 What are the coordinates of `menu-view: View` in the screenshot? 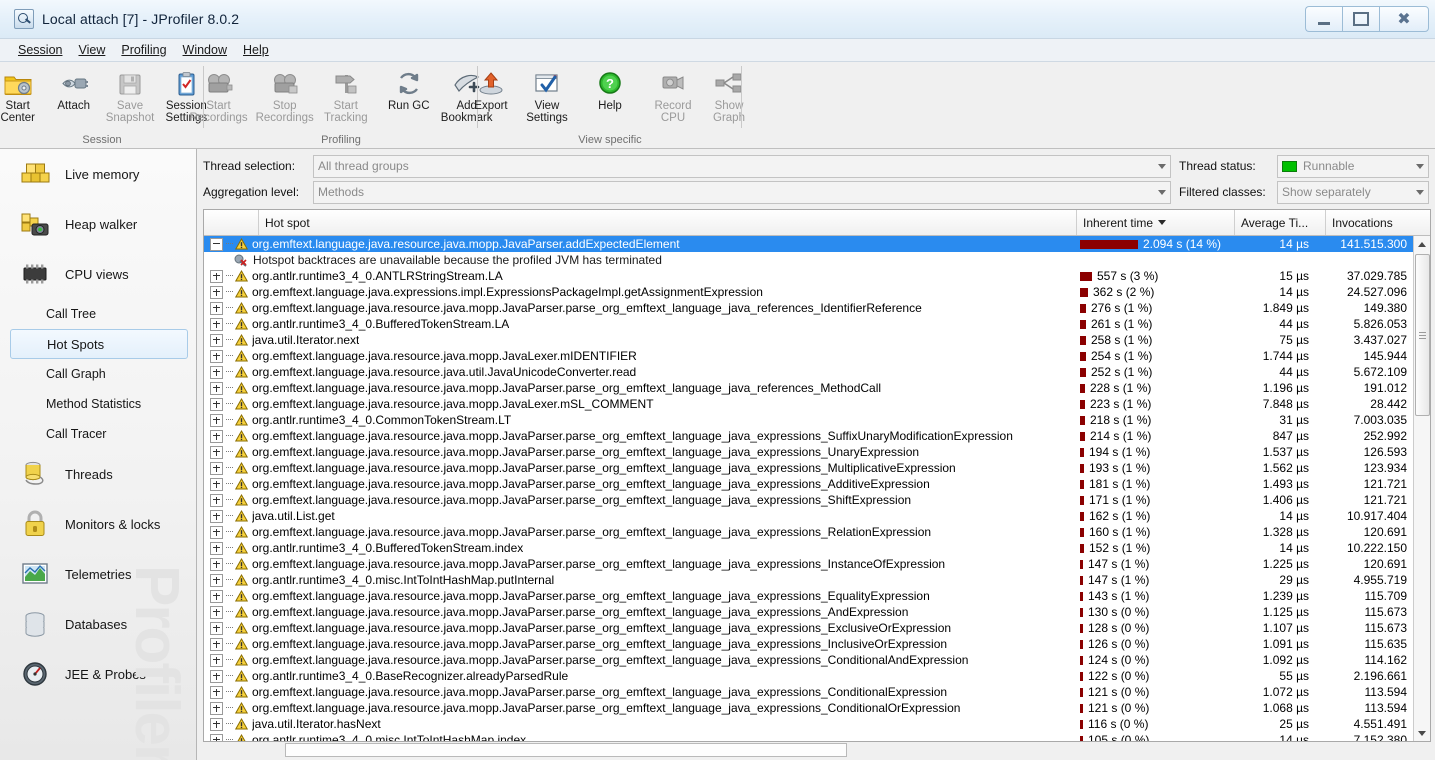 It's located at (91, 50).